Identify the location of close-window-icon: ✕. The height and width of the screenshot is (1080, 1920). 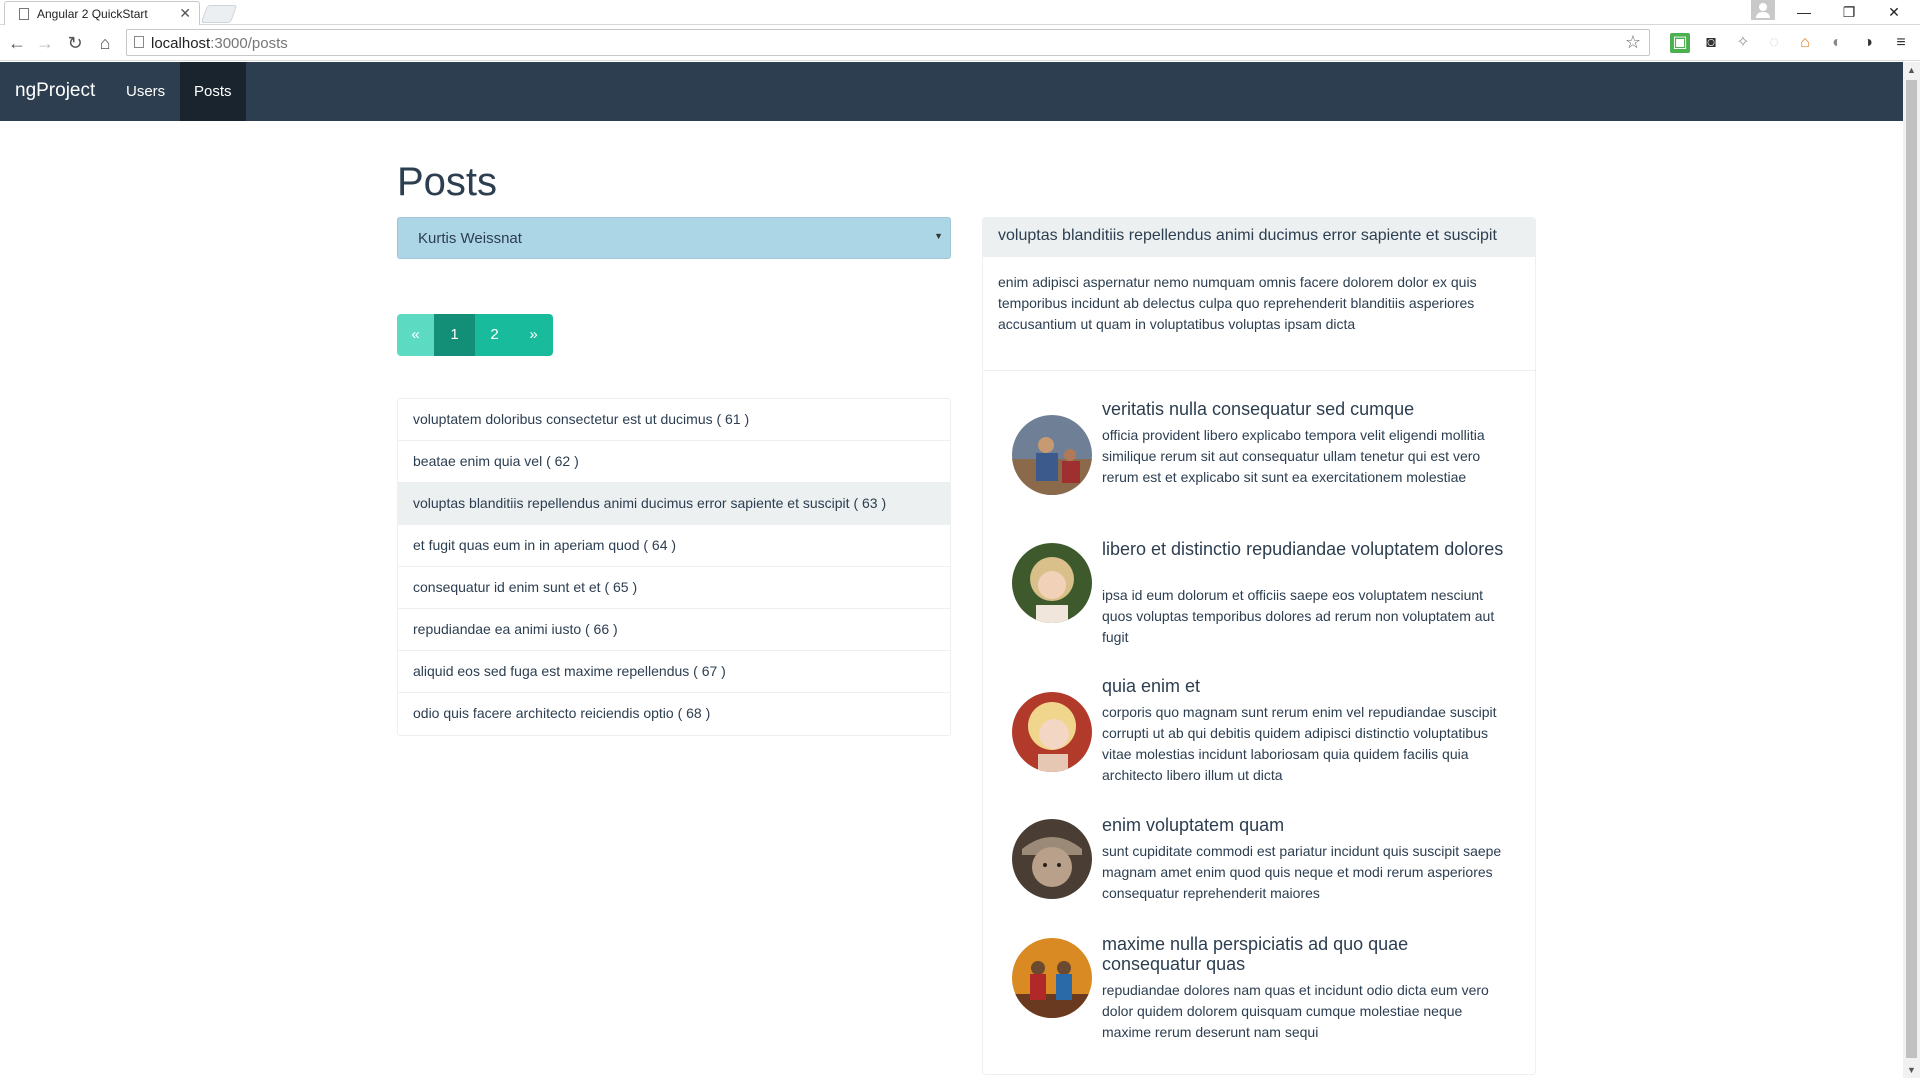
(1894, 12).